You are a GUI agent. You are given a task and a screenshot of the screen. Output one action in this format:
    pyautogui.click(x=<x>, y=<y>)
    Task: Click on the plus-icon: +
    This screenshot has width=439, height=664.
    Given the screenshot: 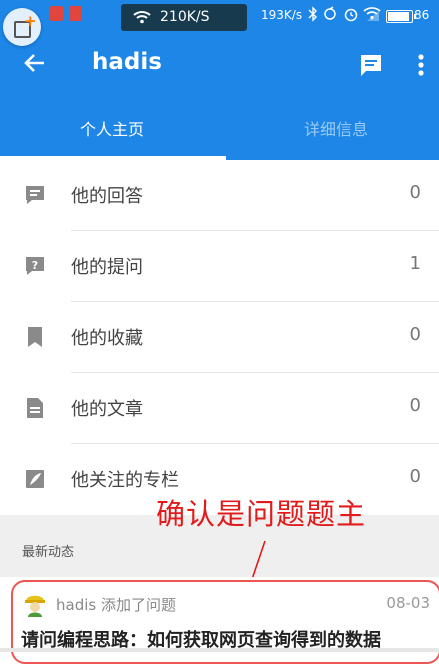 What is the action you would take?
    pyautogui.click(x=30, y=21)
    